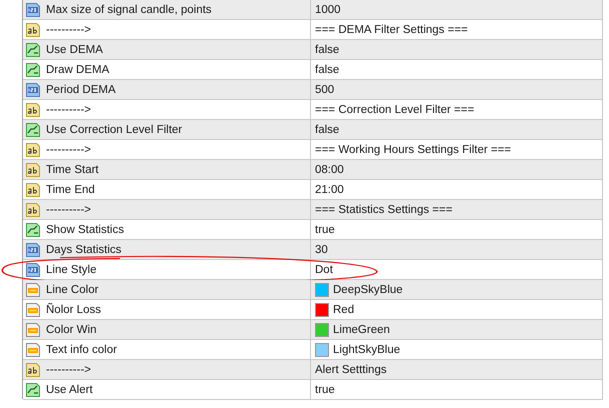  Describe the element at coordinates (69, 390) in the screenshot. I see `parameter-name: Use Alert` at that location.